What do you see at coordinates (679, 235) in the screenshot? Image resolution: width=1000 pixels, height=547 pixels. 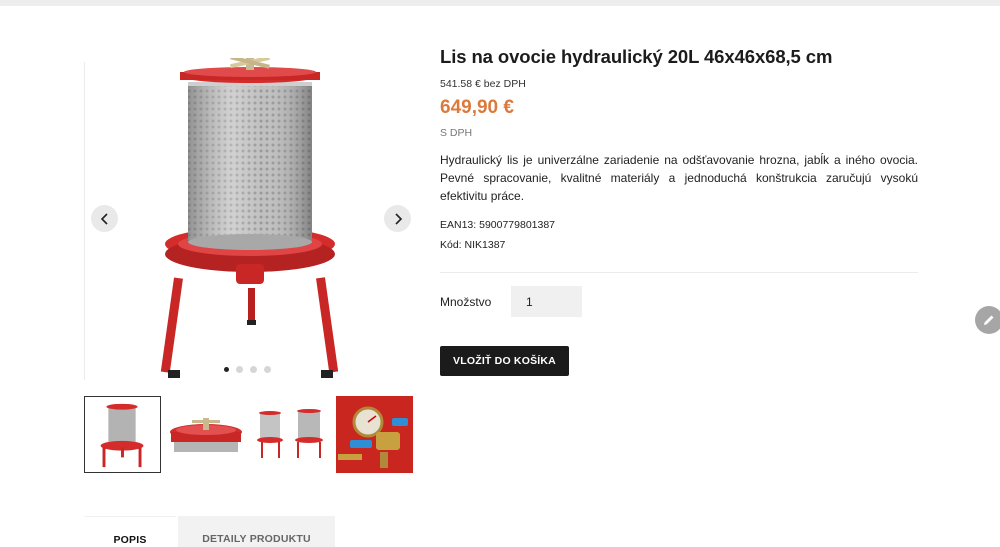 I see `product-meta: EAN13: 5900779801387 Kód: NIK1387` at bounding box center [679, 235].